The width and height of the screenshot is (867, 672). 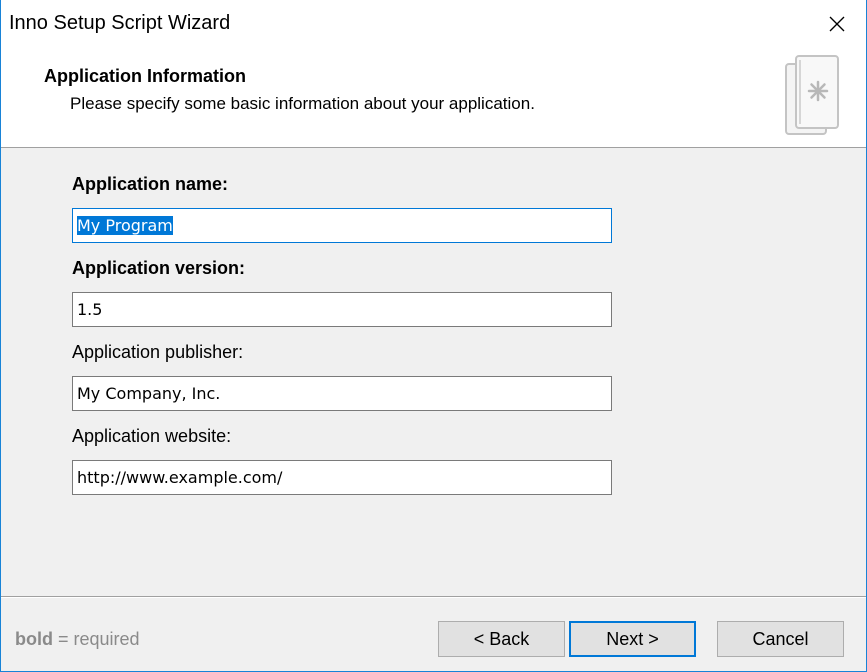 What do you see at coordinates (342, 309) in the screenshot?
I see `app-version-input: 1.5` at bounding box center [342, 309].